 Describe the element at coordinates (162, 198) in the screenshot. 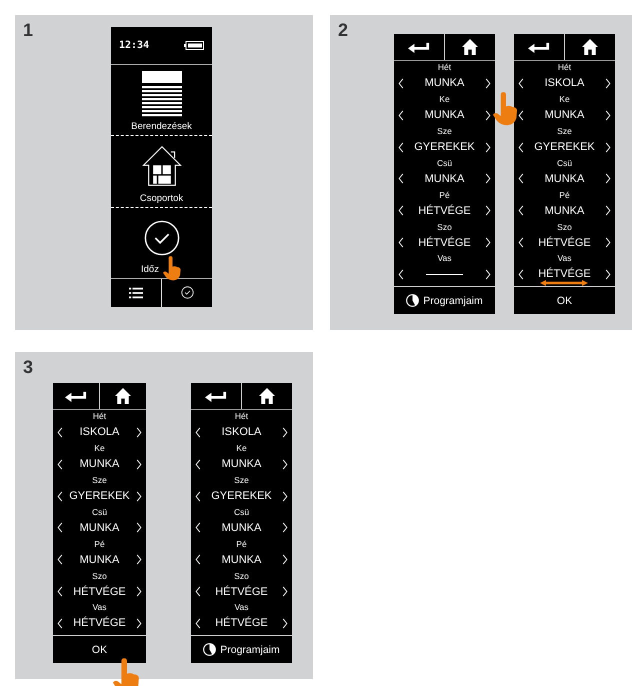

I see `menu-label: Csoportok` at that location.